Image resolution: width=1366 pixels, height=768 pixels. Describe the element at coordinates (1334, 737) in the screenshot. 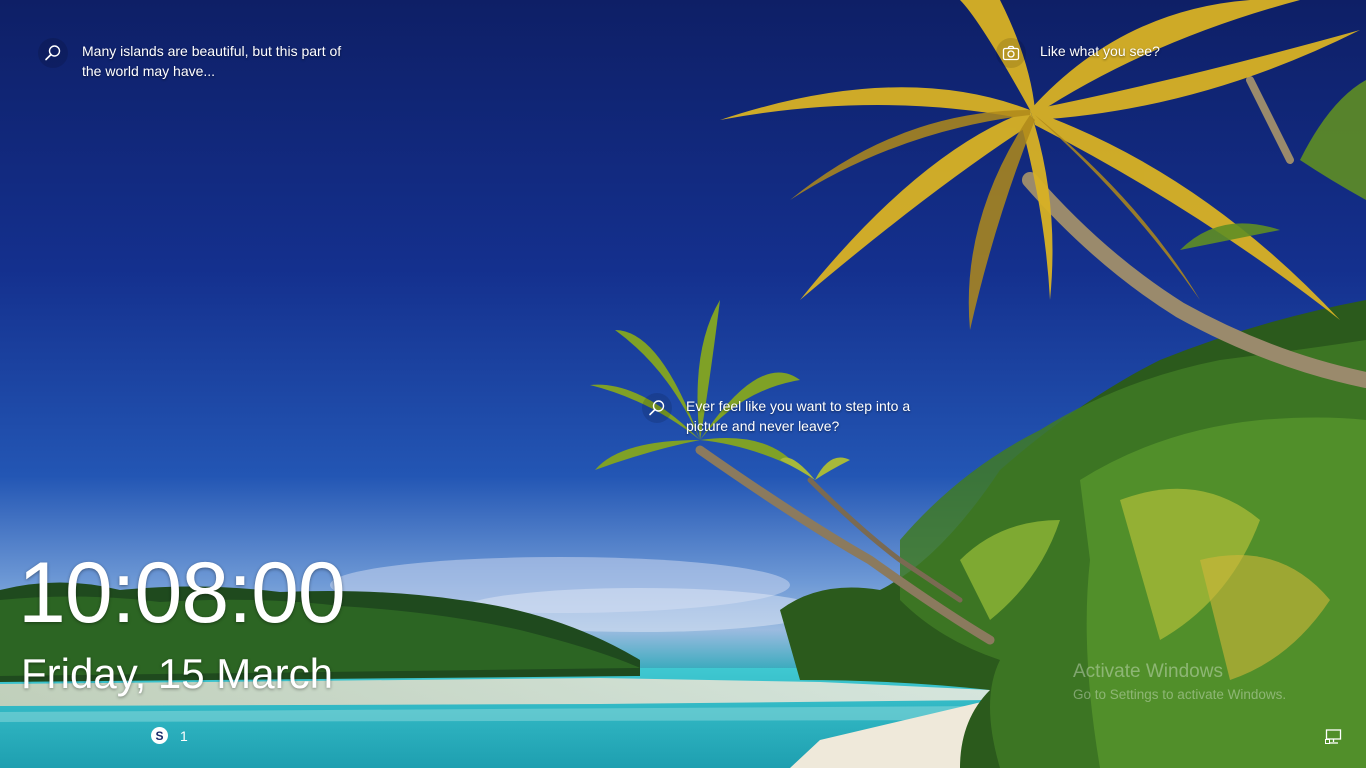

I see `network-icon` at that location.